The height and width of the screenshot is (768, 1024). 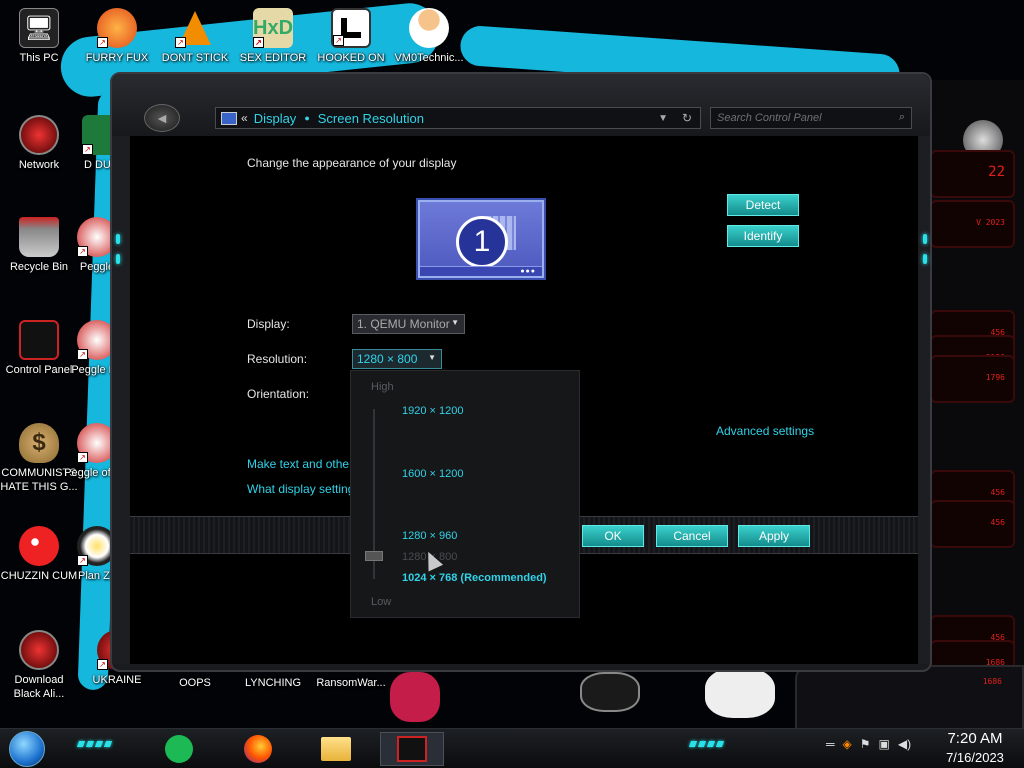 I want to click on file-explorer-icon, so click(x=336, y=749).